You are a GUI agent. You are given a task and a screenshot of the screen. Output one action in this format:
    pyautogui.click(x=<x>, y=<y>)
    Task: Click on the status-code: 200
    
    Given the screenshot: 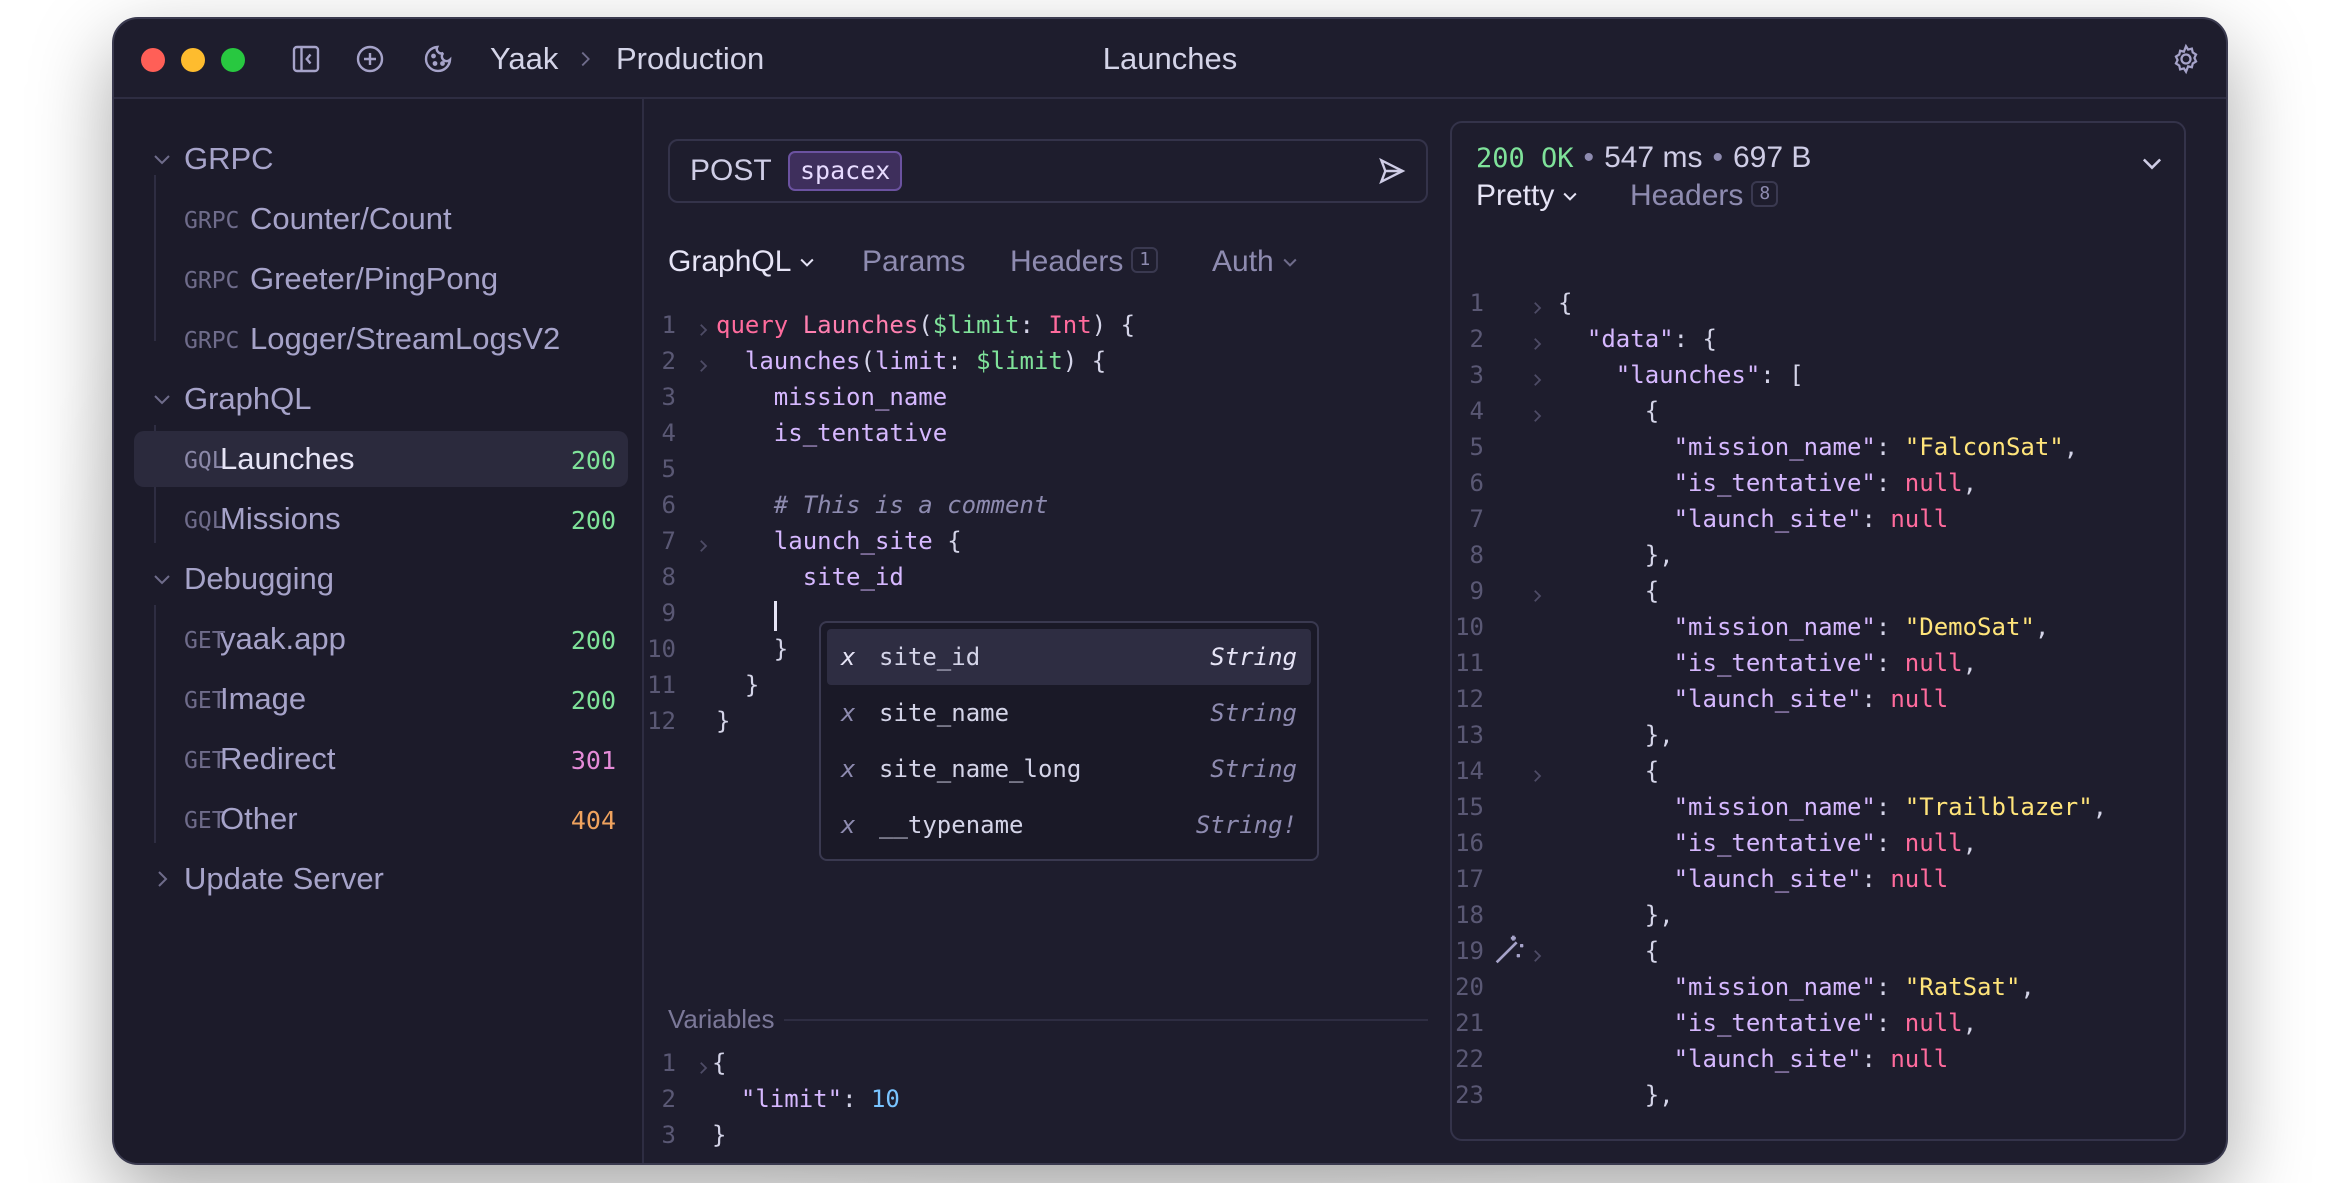 What is the action you would take?
    pyautogui.click(x=593, y=460)
    